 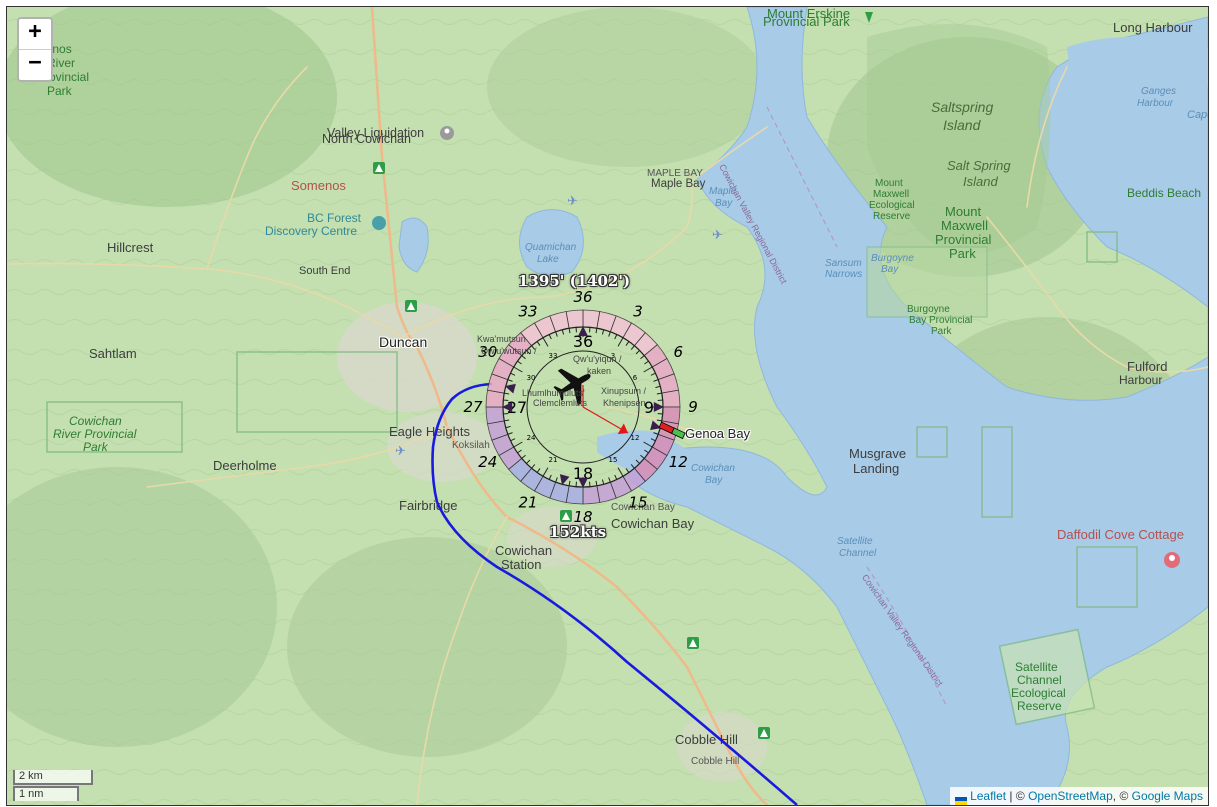 What do you see at coordinates (560, 403) in the screenshot?
I see `label-clemclemluts: Clemclemluts` at bounding box center [560, 403].